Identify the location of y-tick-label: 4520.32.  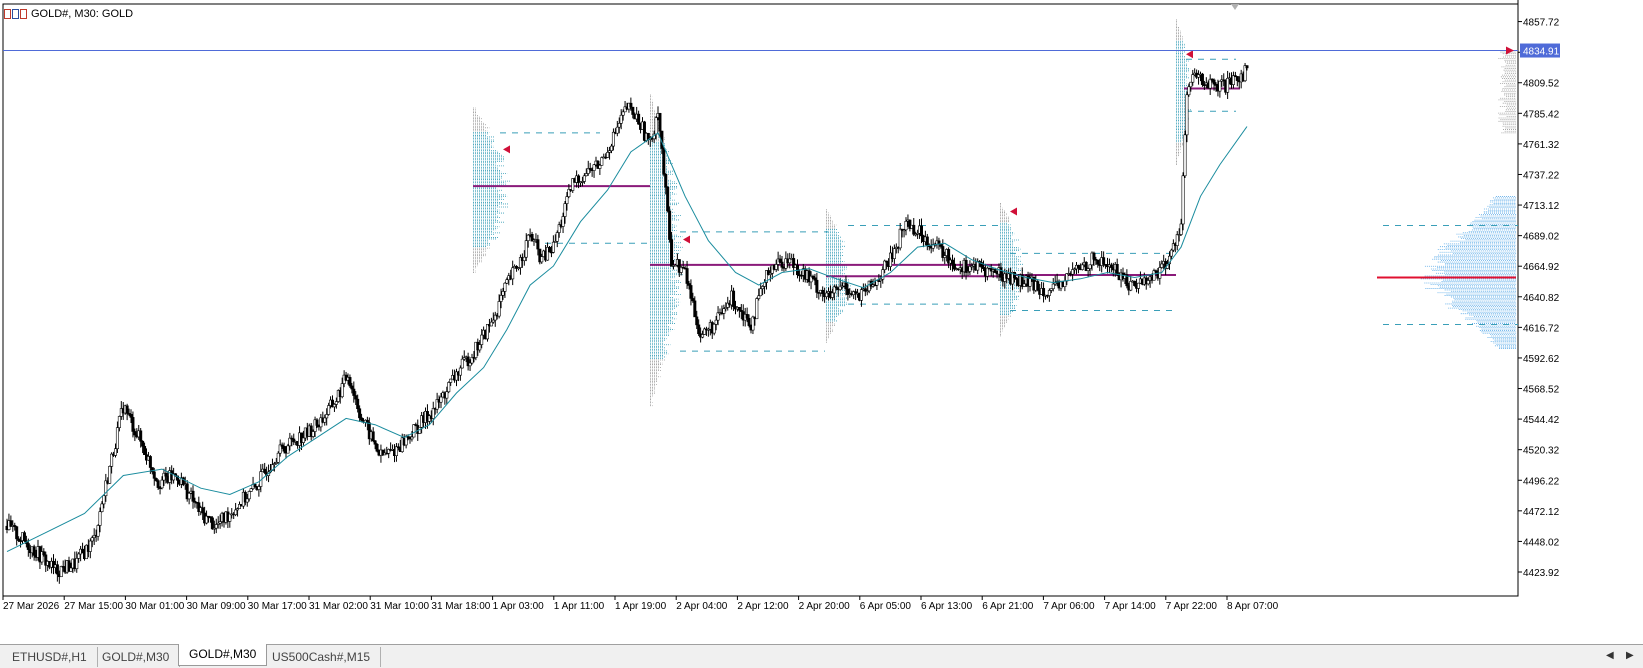
(1541, 451).